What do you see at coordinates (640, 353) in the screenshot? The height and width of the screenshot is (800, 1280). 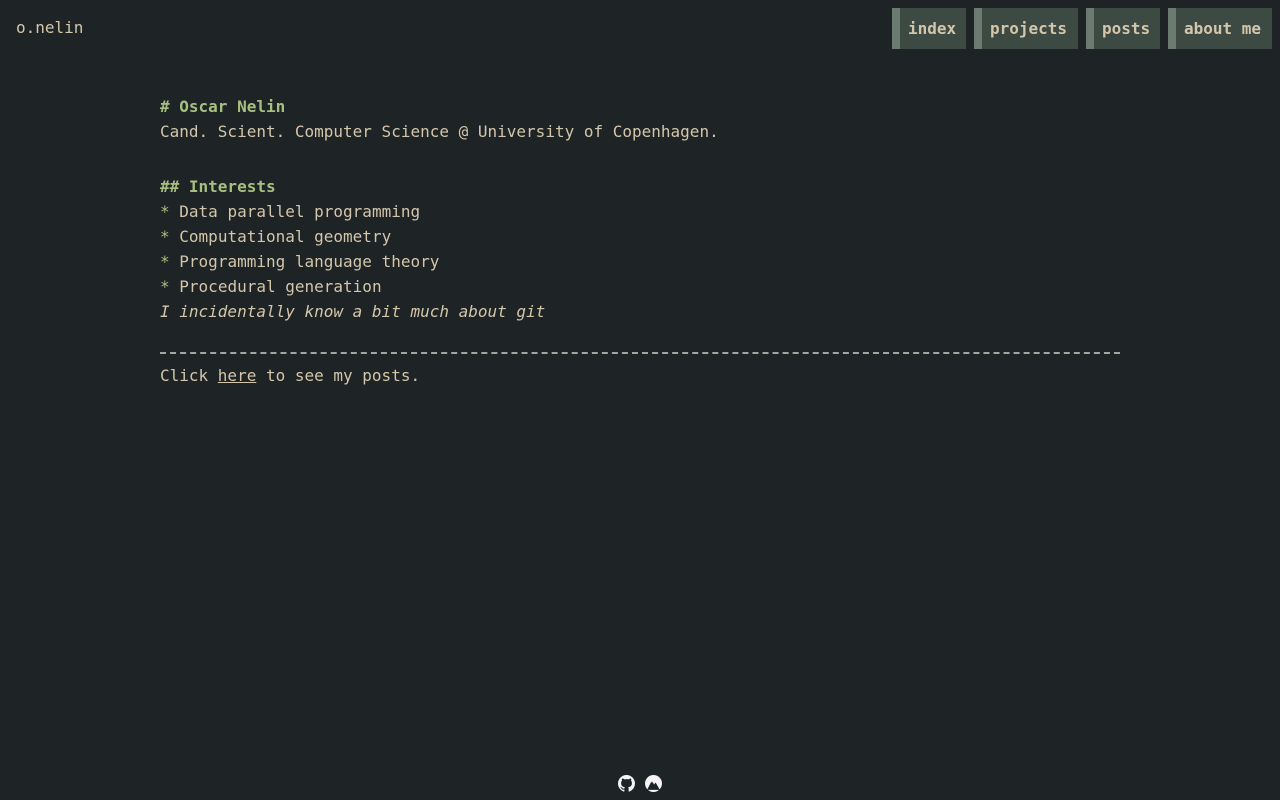 I see `divider` at bounding box center [640, 353].